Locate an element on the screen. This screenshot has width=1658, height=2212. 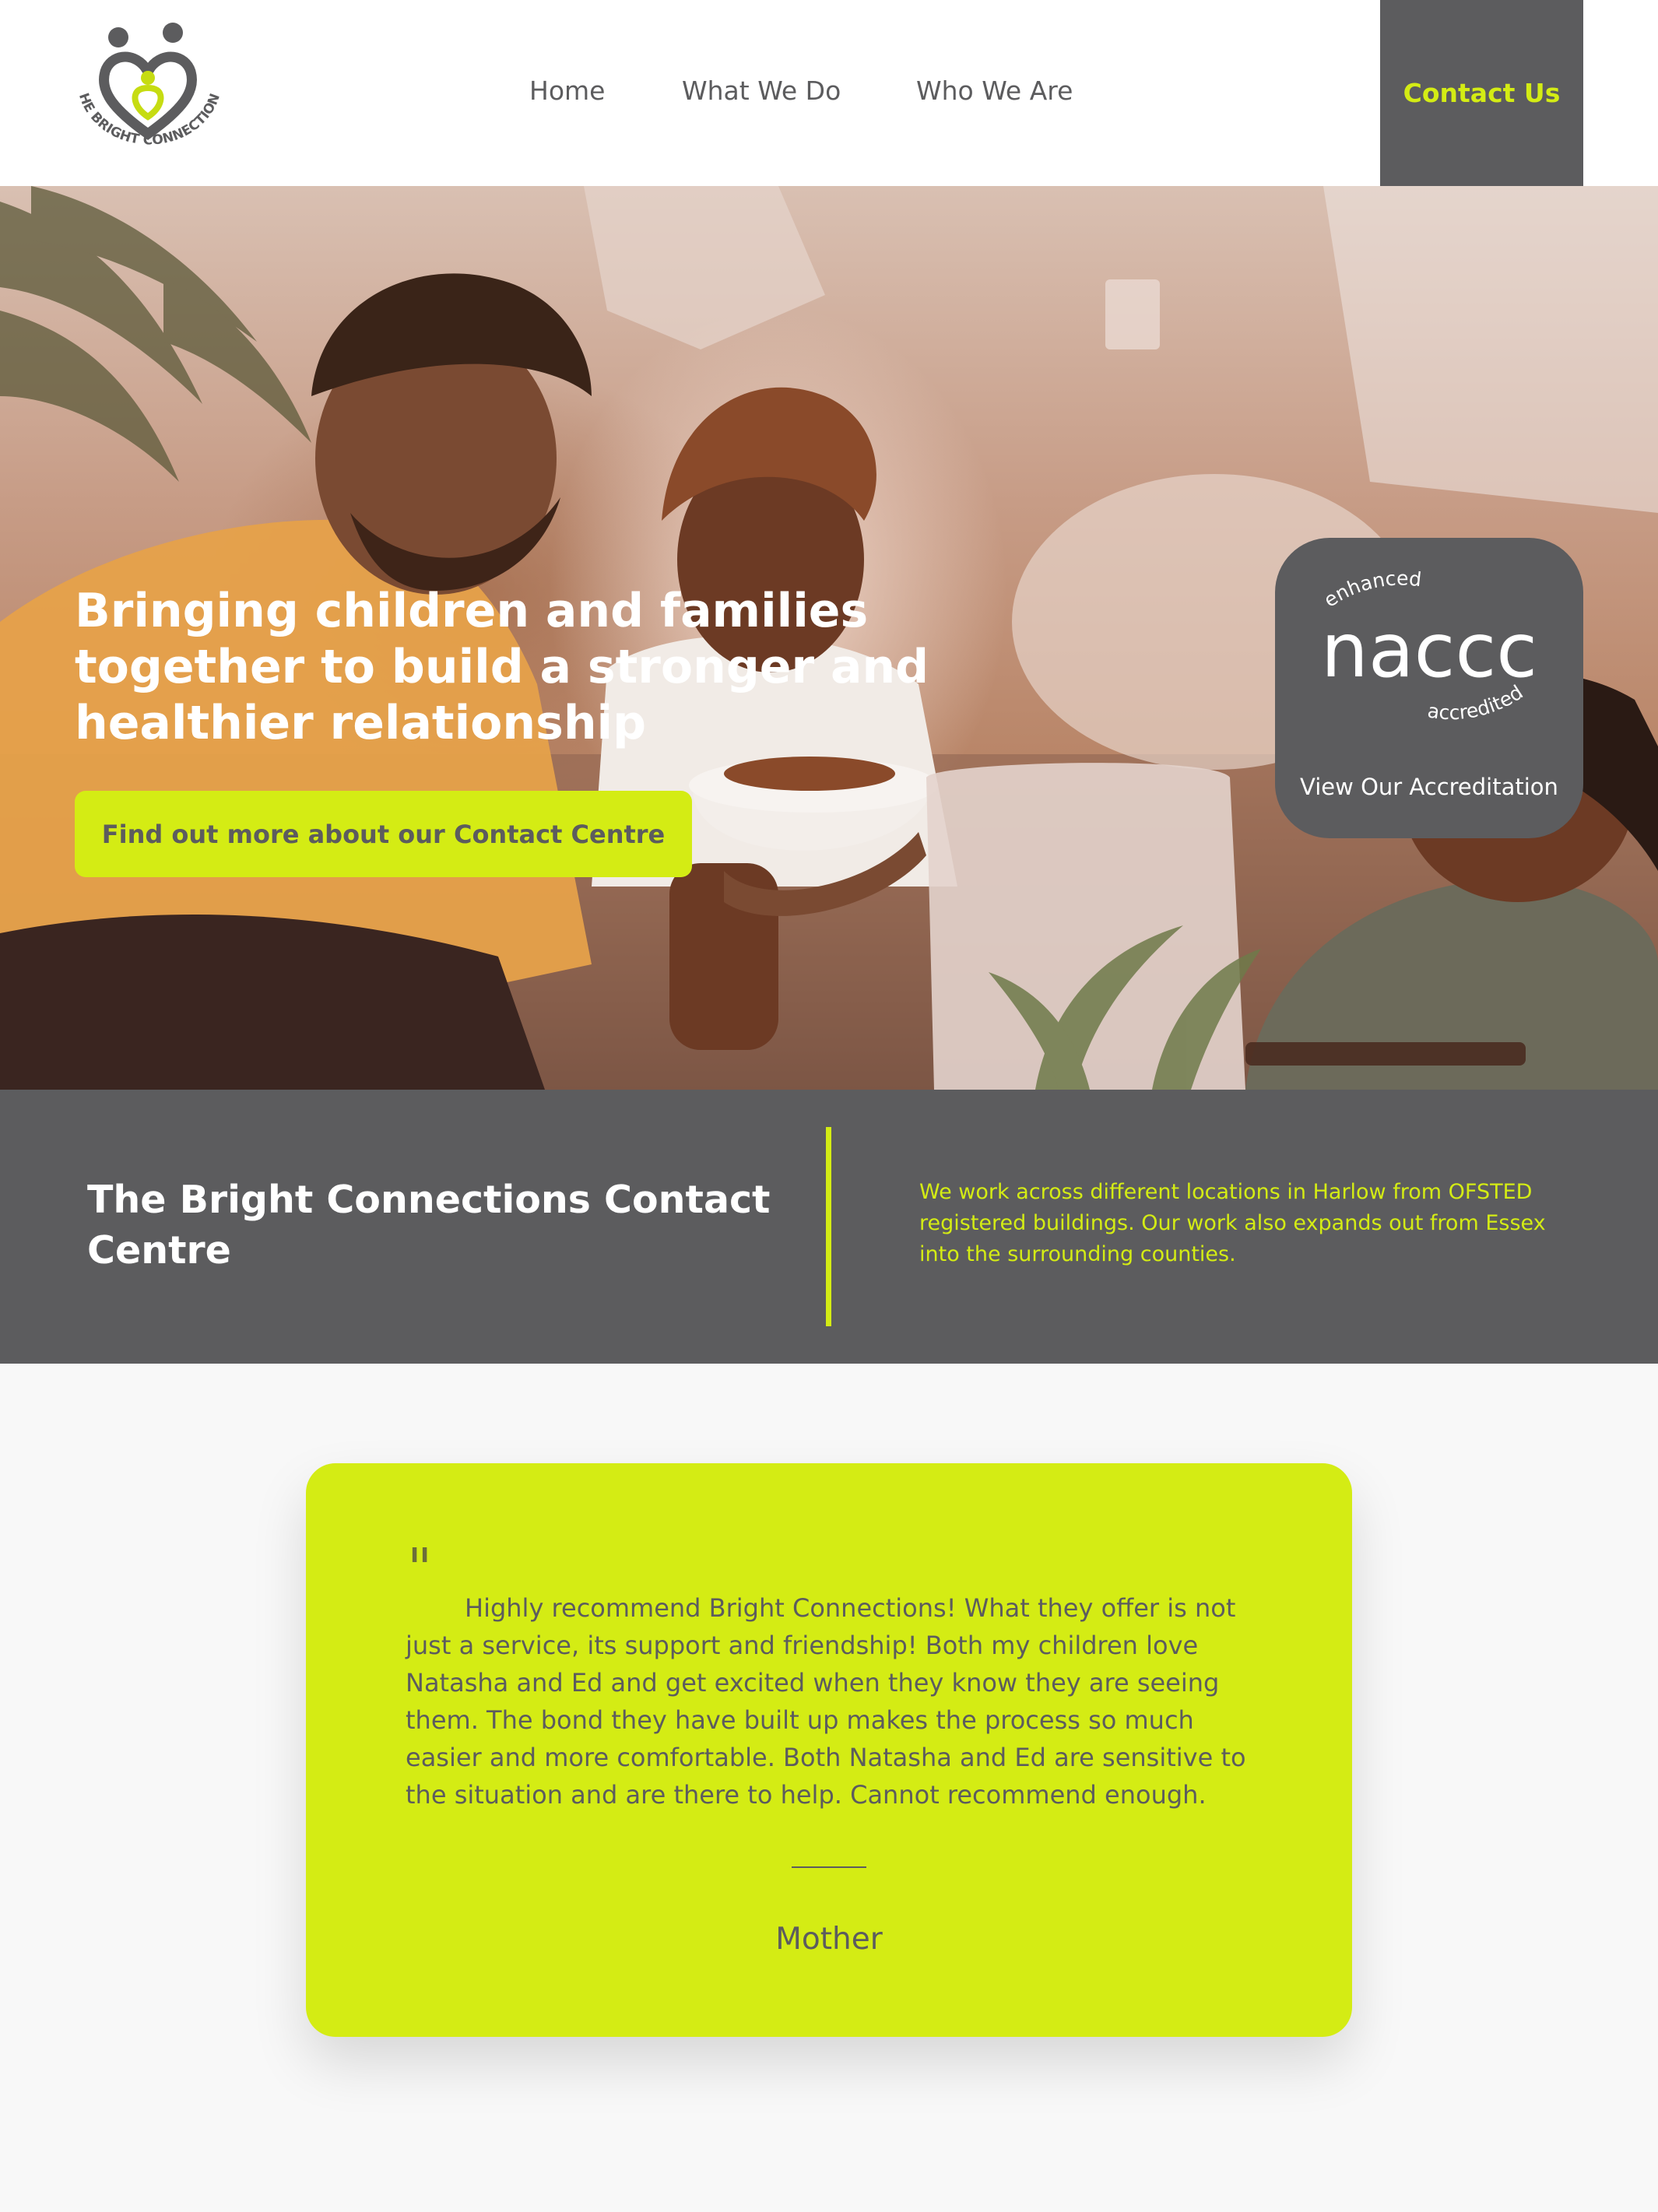
band-divider is located at coordinates (828, 1226).